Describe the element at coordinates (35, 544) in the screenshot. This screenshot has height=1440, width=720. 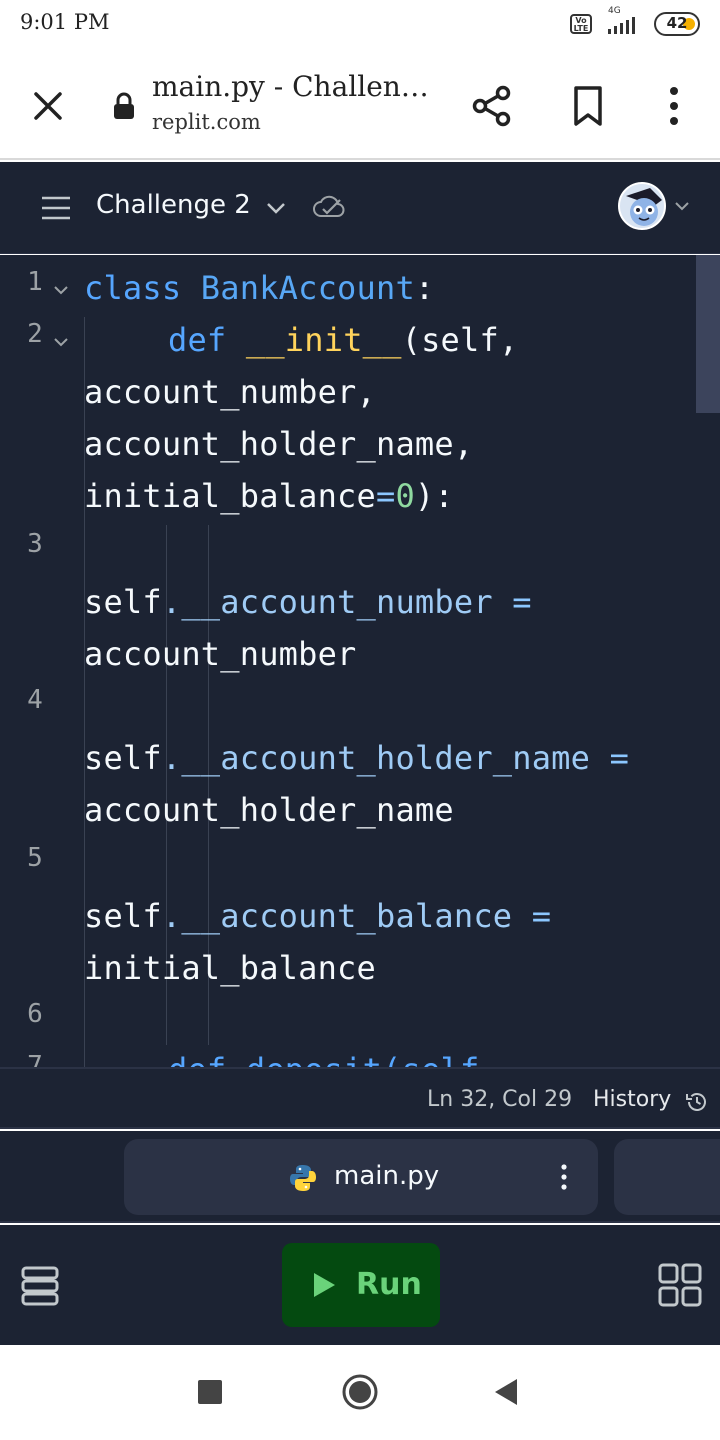
I see `line-number: 3` at that location.